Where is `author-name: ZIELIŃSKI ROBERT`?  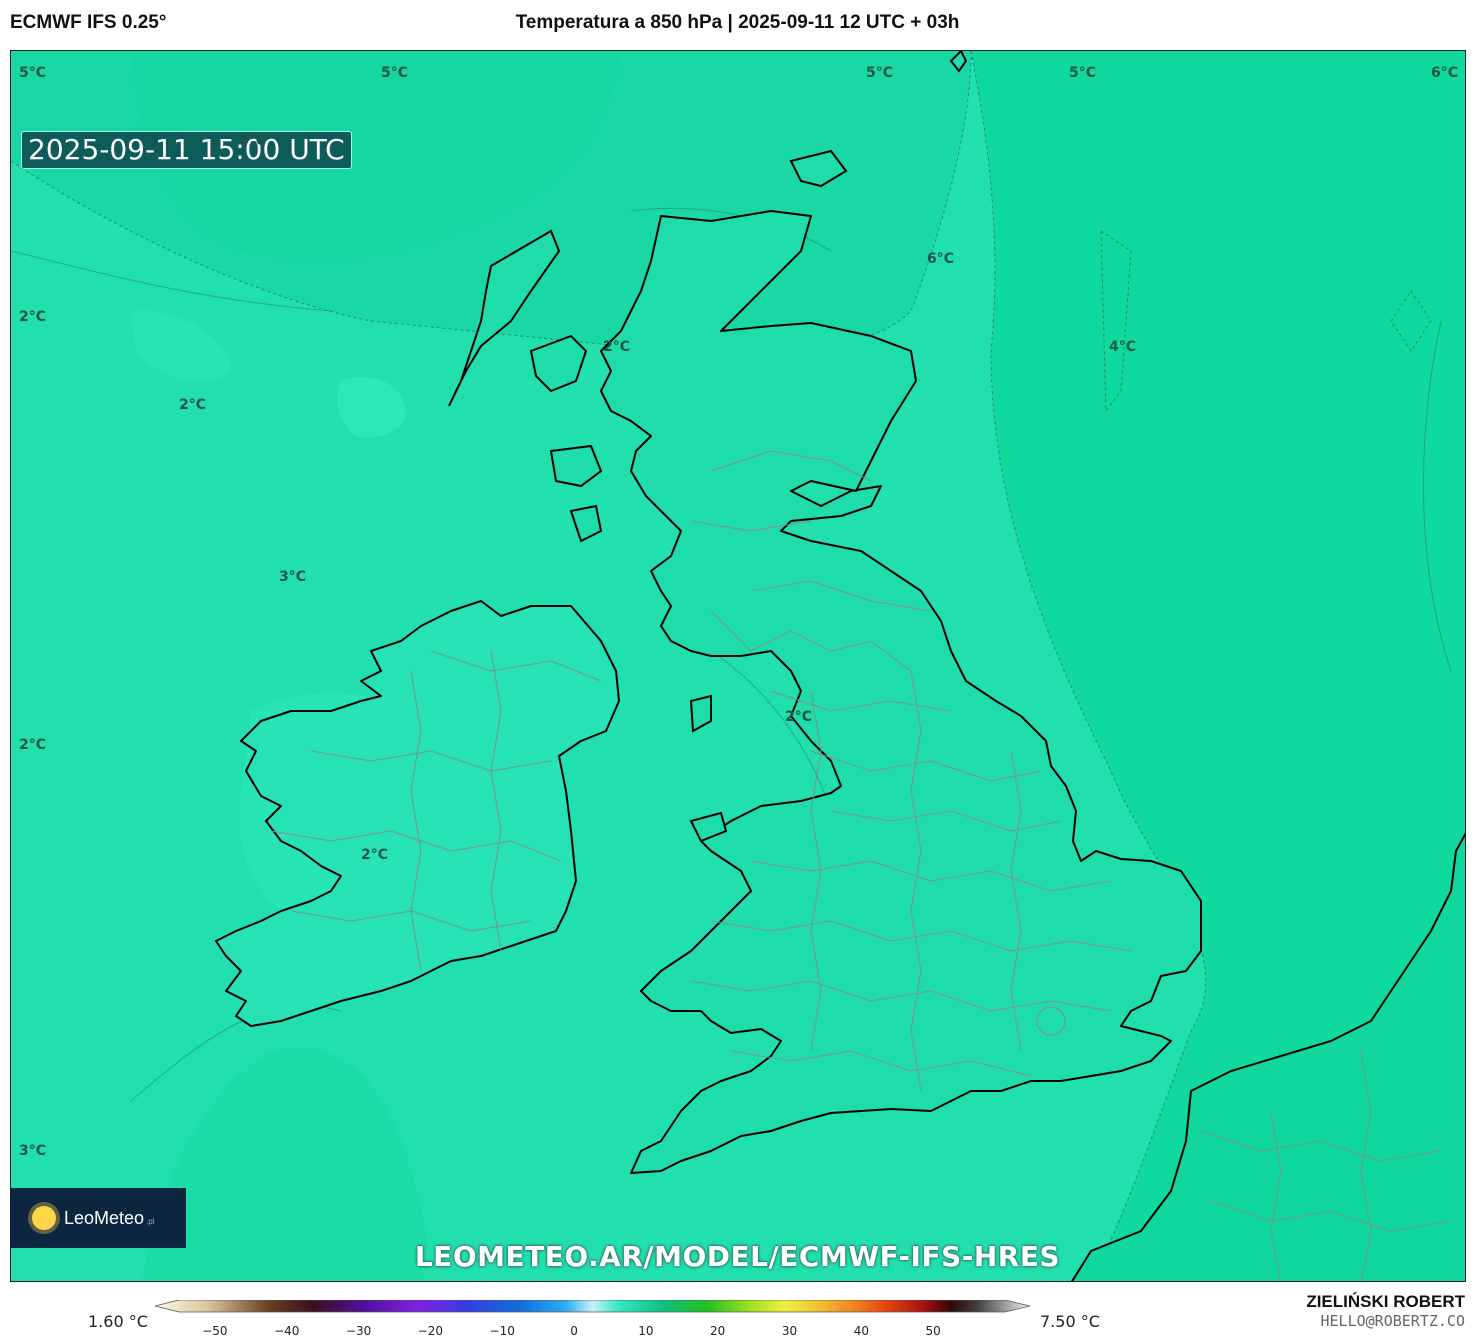 author-name: ZIELIŃSKI ROBERT is located at coordinates (1385, 1301).